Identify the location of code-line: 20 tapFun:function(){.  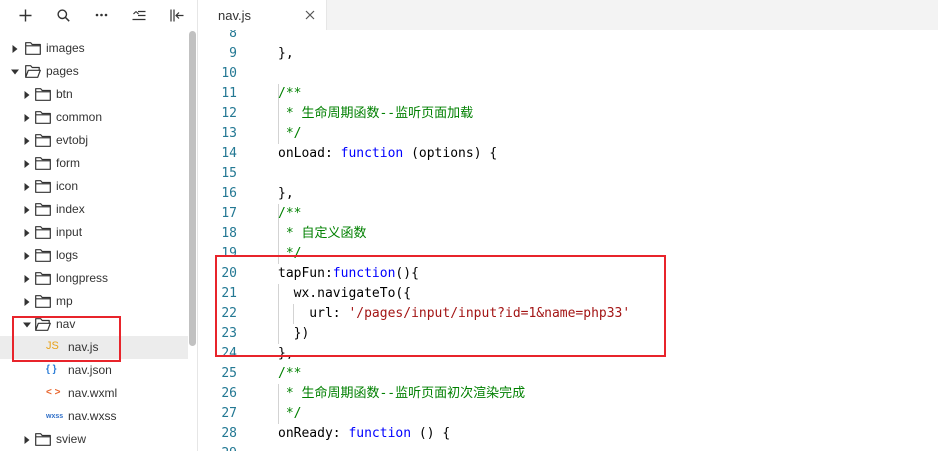
(568, 274).